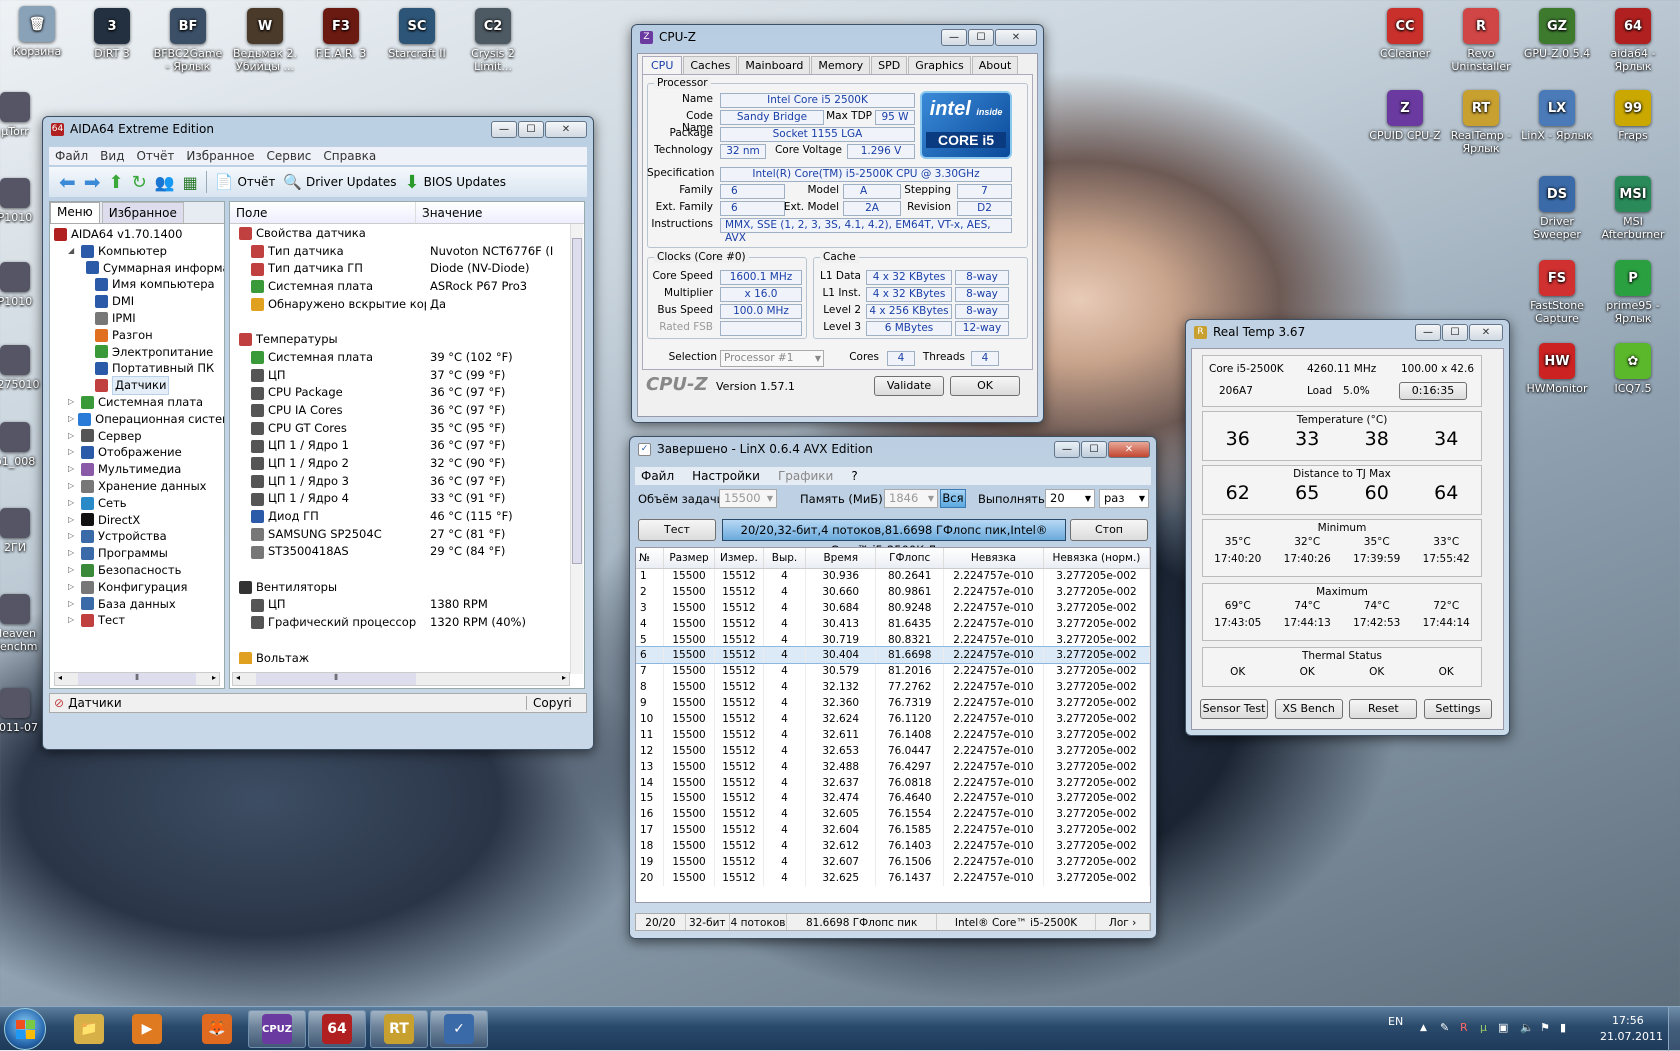  Describe the element at coordinates (139, 284) in the screenshot. I see `tree-item: Имя компьютера` at that location.